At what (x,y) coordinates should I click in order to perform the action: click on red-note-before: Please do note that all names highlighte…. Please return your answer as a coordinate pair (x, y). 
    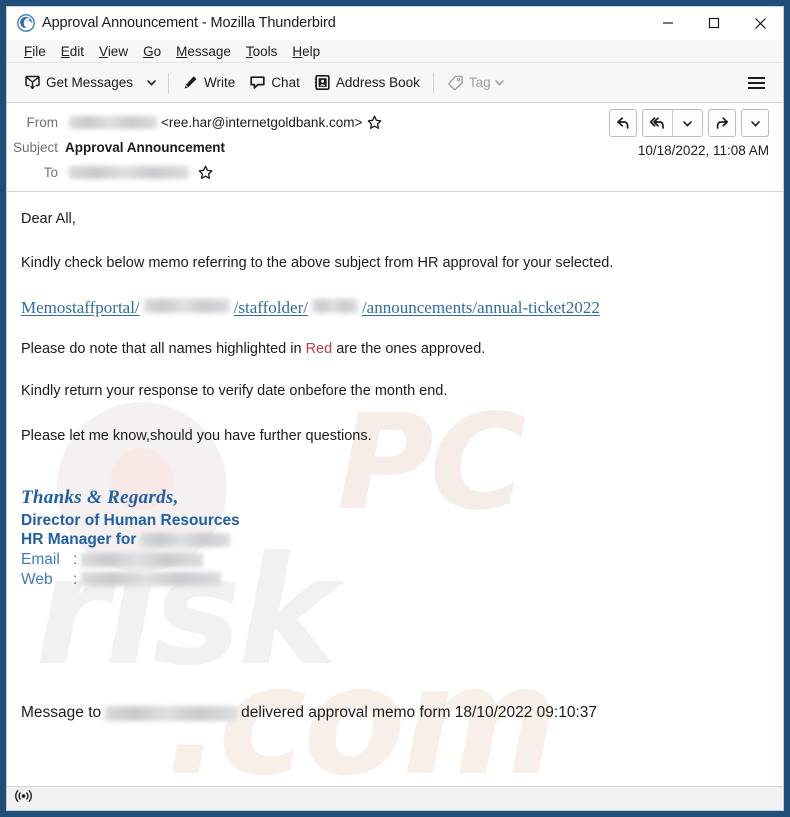
    Looking at the image, I should click on (163, 349).